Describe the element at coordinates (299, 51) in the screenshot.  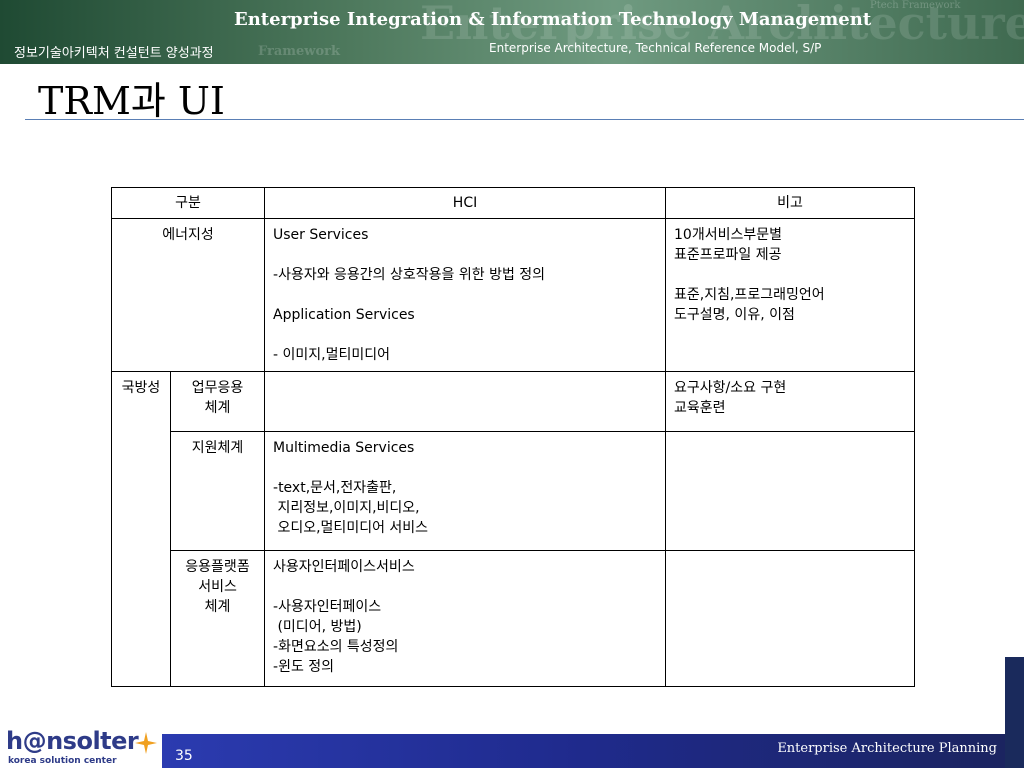
I see `banner-watermark-framework: Framework` at that location.